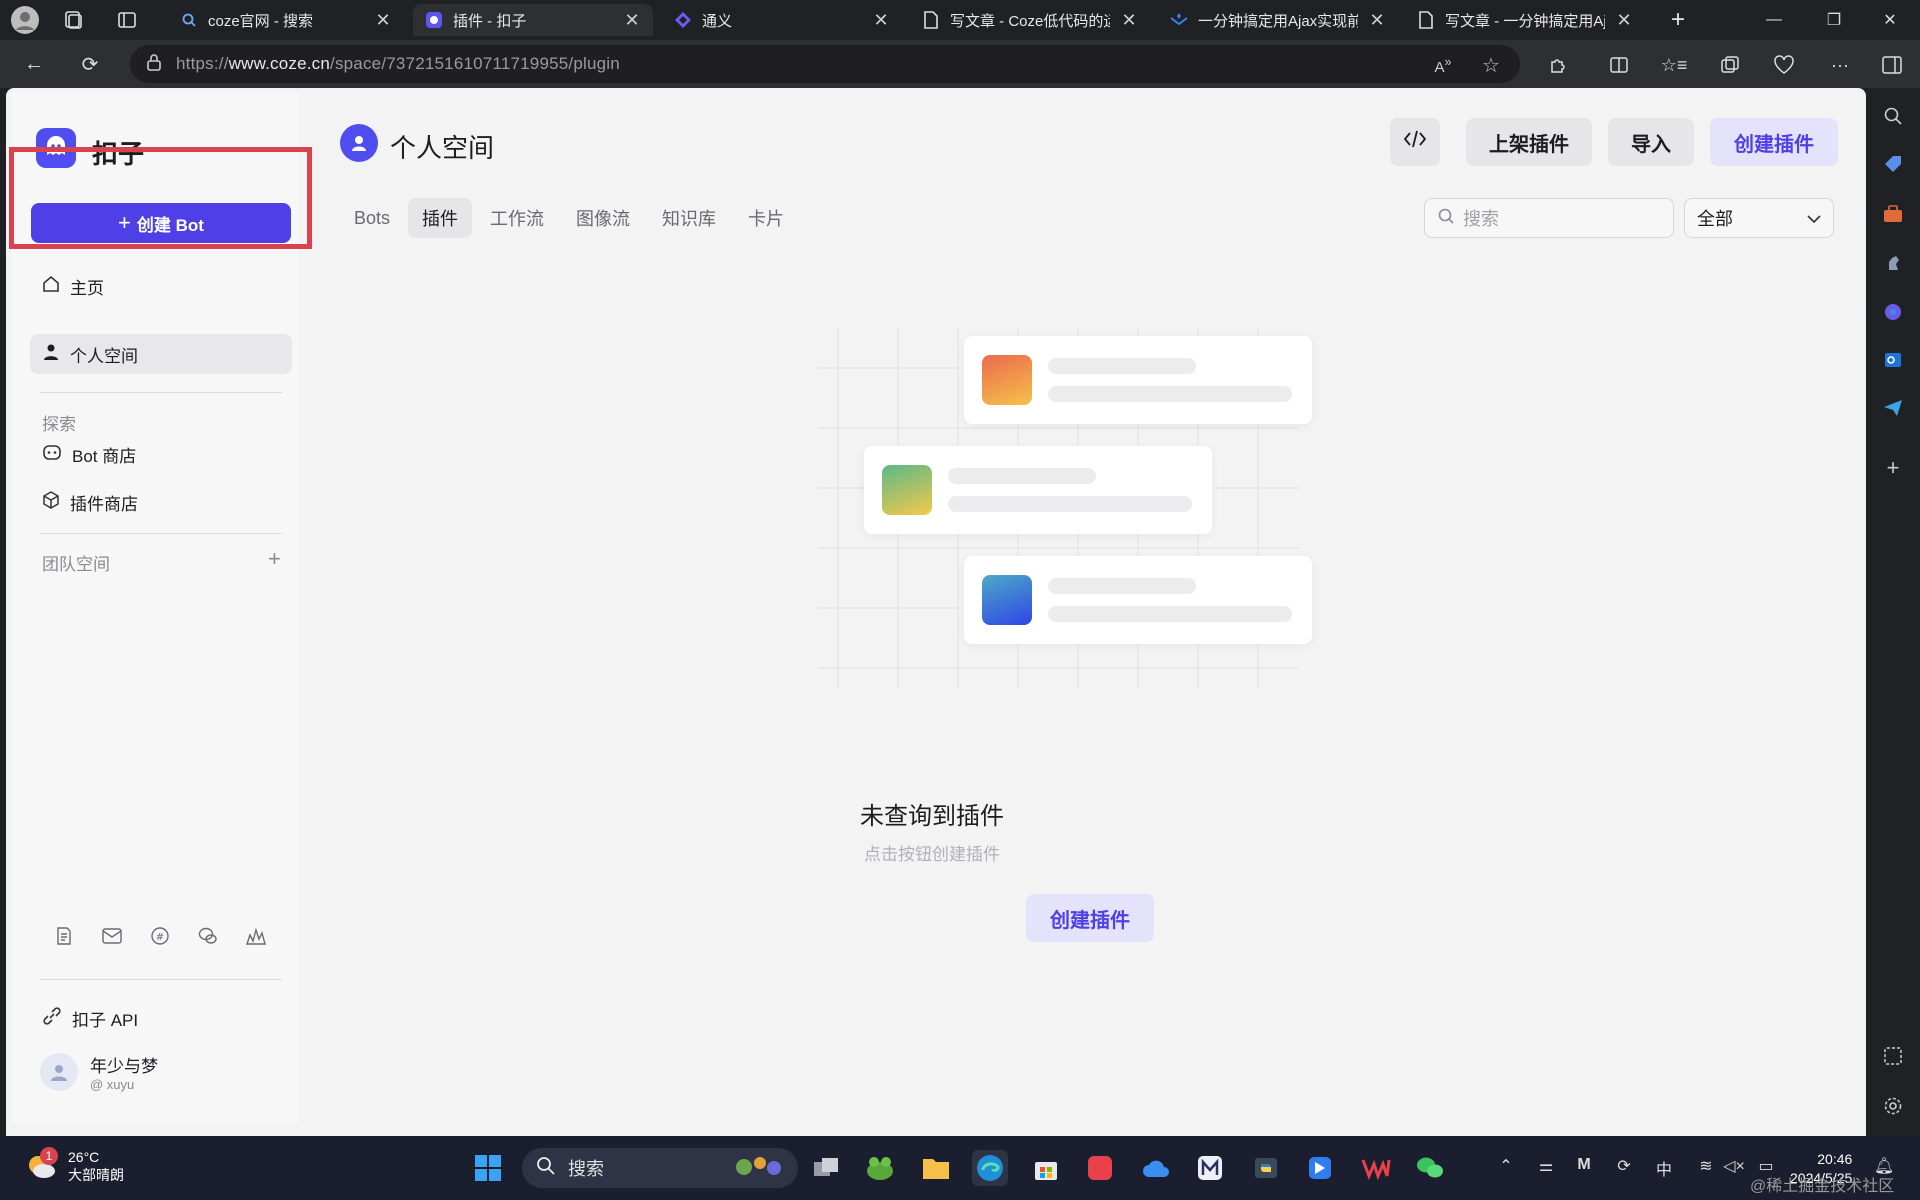 Image resolution: width=1920 pixels, height=1200 pixels. Describe the element at coordinates (1090, 918) in the screenshot. I see `empty-create-plugin-button: 创建插件` at that location.